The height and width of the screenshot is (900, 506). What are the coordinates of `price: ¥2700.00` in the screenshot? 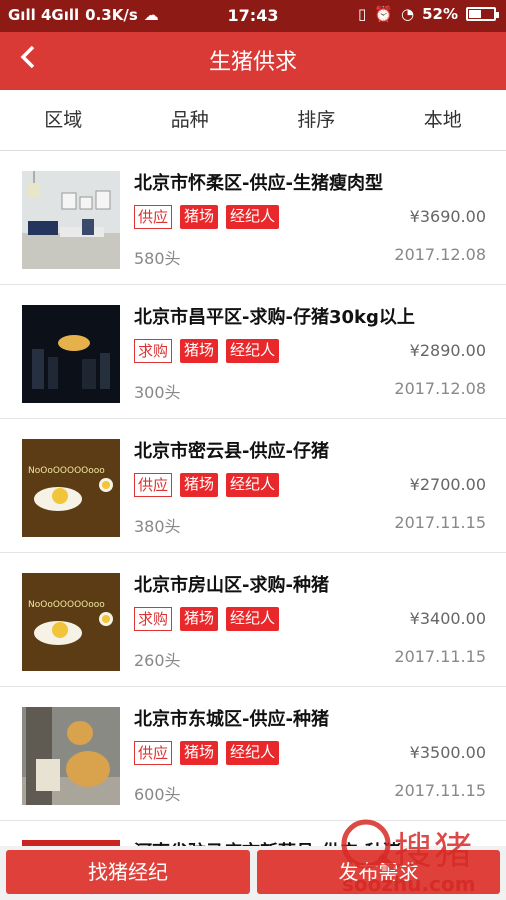 It's located at (447, 484).